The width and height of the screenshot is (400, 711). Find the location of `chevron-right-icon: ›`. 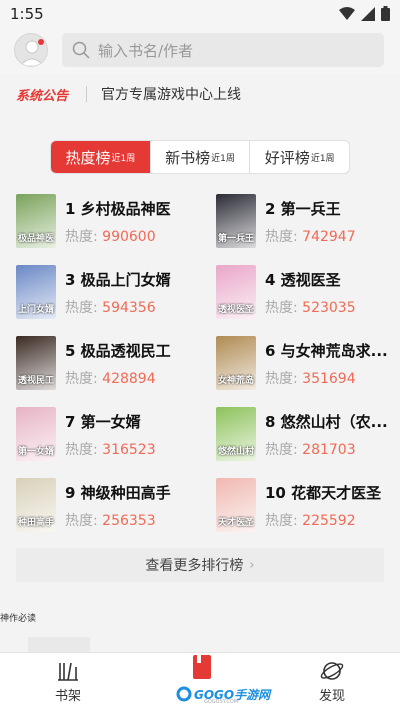

chevron-right-icon: › is located at coordinates (252, 565).